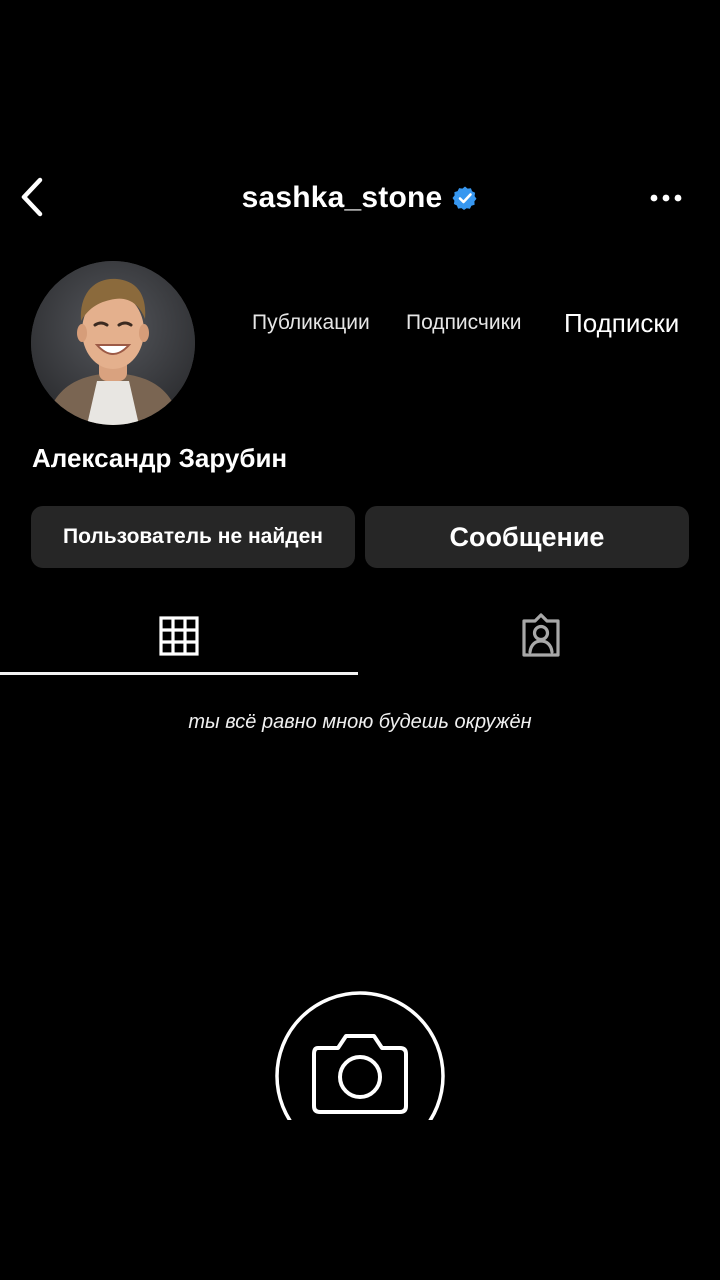 This screenshot has height=1280, width=720. I want to click on tagged-user-icon, so click(541, 635).